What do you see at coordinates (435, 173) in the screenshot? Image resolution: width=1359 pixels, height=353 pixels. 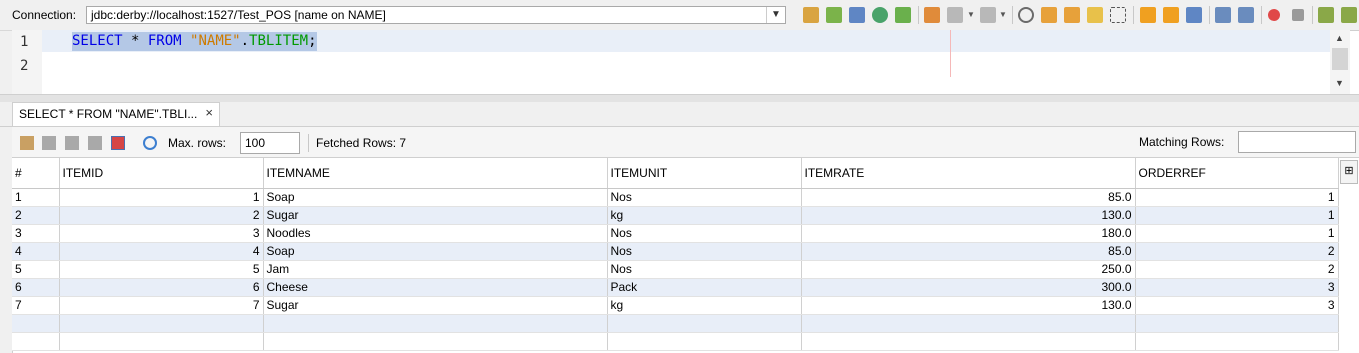 I see `column-header: ITEMNAME` at bounding box center [435, 173].